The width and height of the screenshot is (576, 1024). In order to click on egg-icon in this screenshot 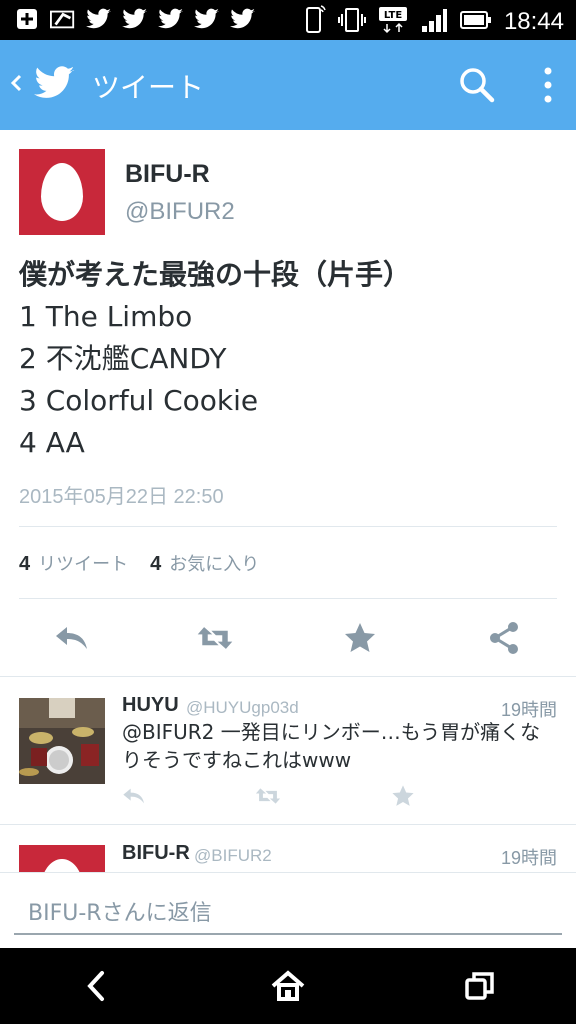, I will do `click(62, 192)`.